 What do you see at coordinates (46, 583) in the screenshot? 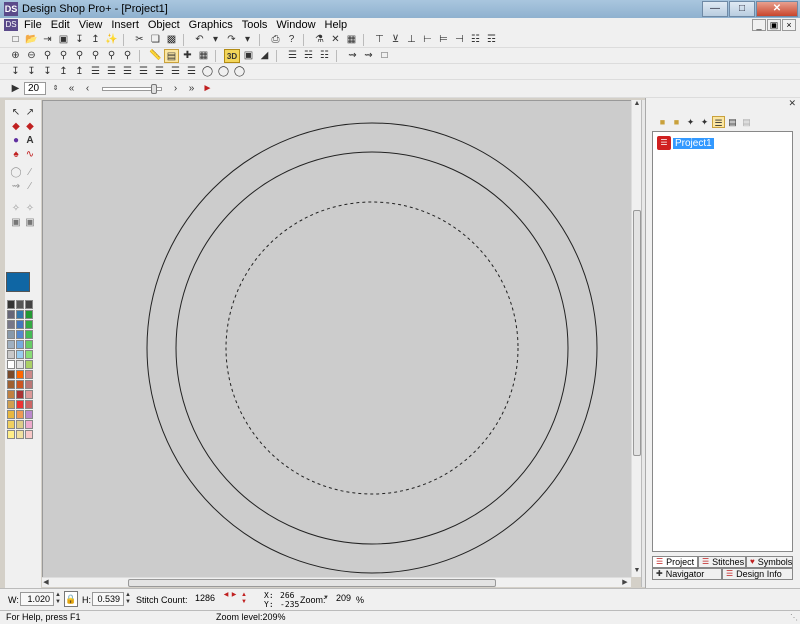
I see `scroll-left-icon: ◀` at bounding box center [46, 583].